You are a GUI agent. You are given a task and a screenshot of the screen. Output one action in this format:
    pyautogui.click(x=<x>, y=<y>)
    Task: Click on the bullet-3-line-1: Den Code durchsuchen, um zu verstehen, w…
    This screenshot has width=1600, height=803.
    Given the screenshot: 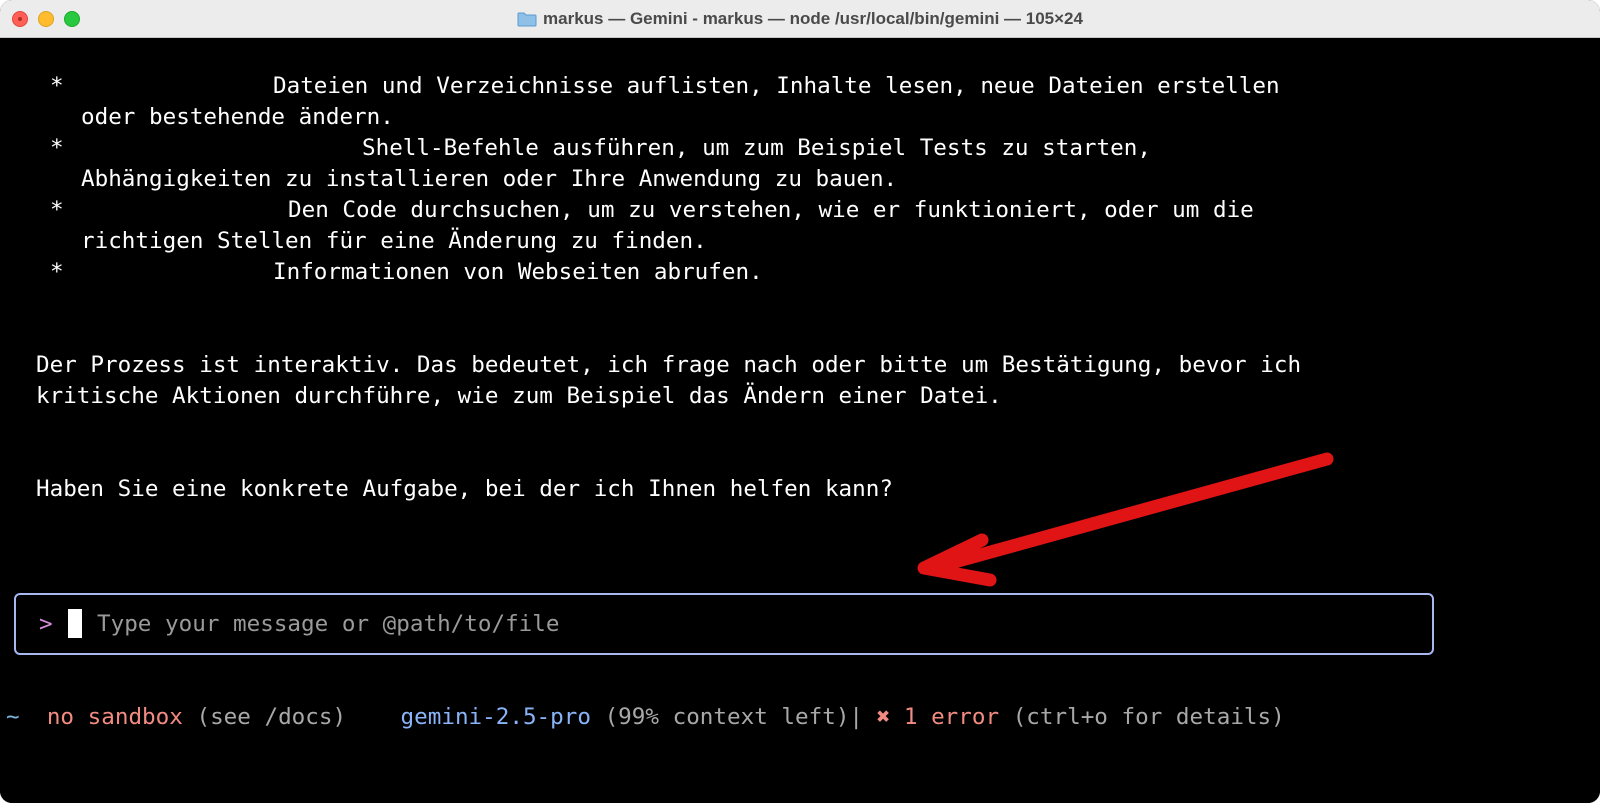 What is the action you would take?
    pyautogui.click(x=771, y=210)
    